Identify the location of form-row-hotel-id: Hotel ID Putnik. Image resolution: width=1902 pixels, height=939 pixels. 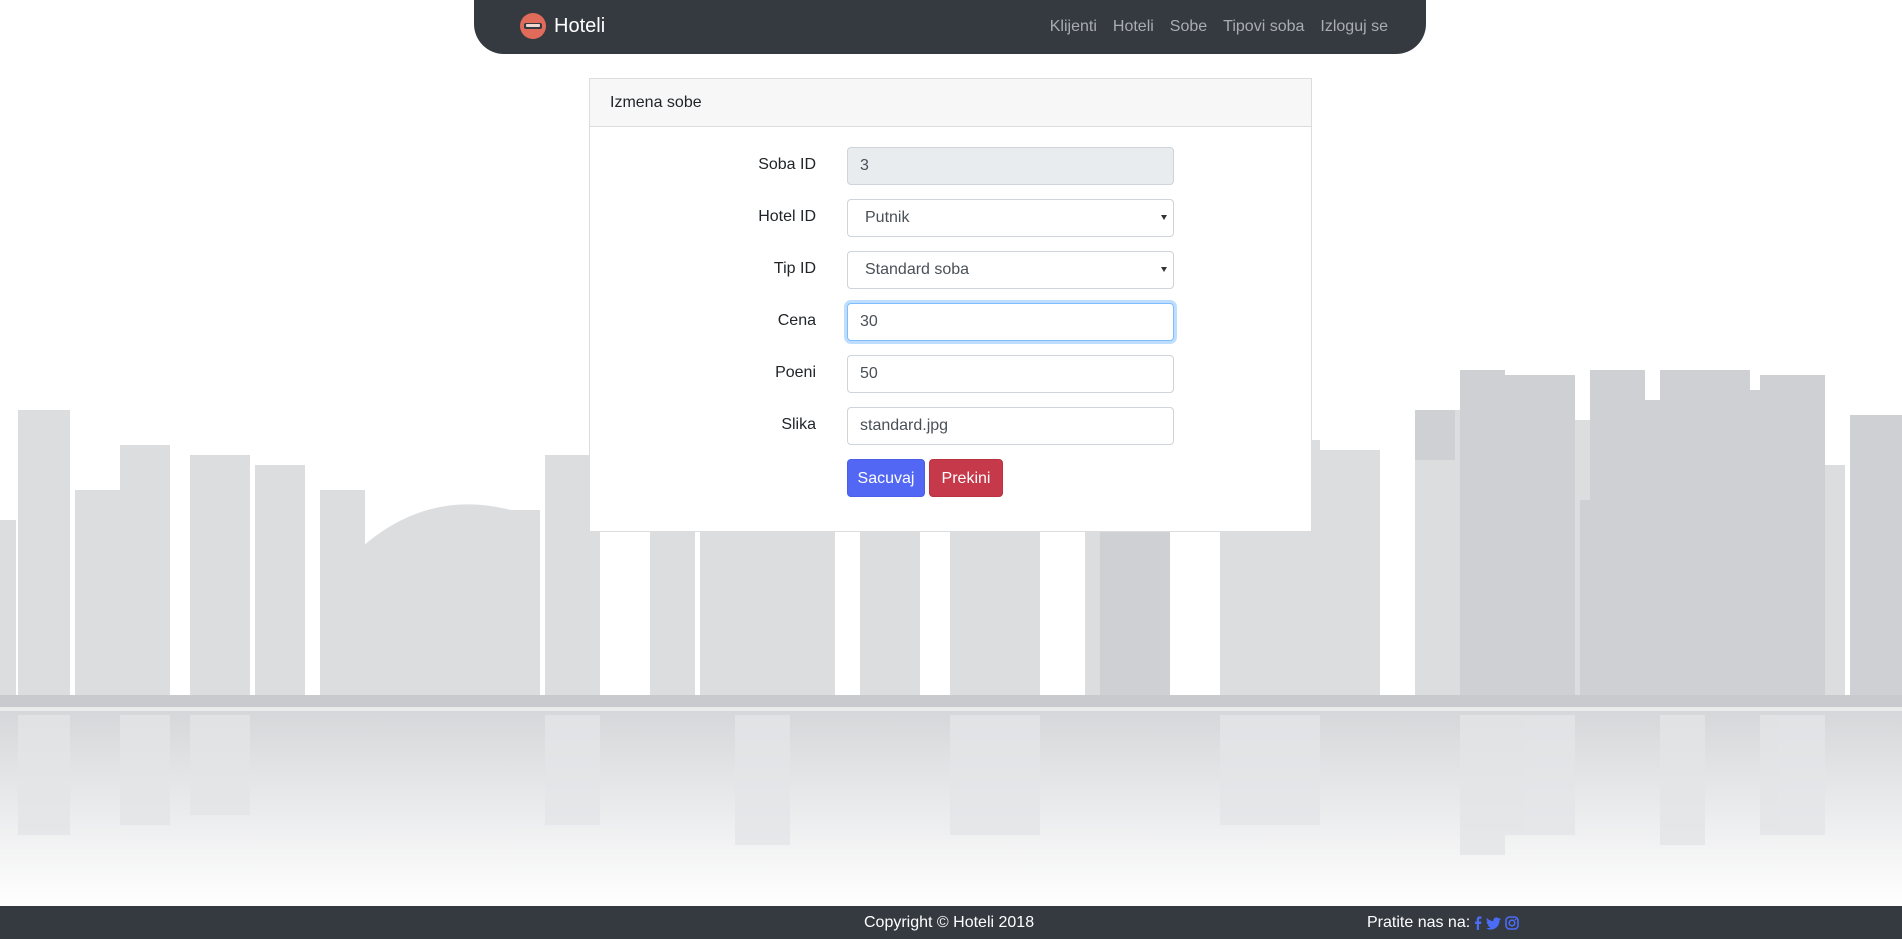
(950, 218).